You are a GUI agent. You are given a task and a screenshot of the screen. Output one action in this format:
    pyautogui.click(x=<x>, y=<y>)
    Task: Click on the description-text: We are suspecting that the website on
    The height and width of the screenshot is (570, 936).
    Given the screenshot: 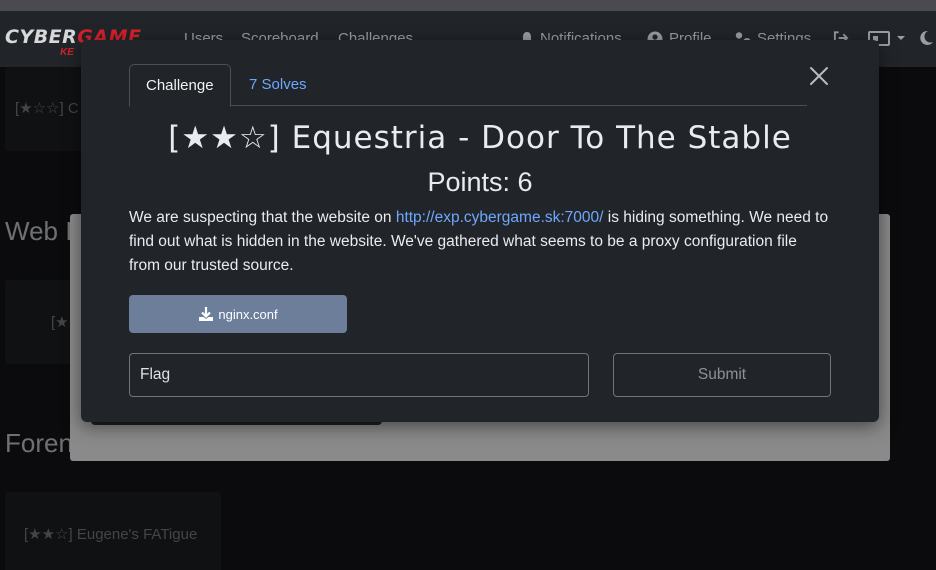 What is the action you would take?
    pyautogui.click(x=262, y=217)
    